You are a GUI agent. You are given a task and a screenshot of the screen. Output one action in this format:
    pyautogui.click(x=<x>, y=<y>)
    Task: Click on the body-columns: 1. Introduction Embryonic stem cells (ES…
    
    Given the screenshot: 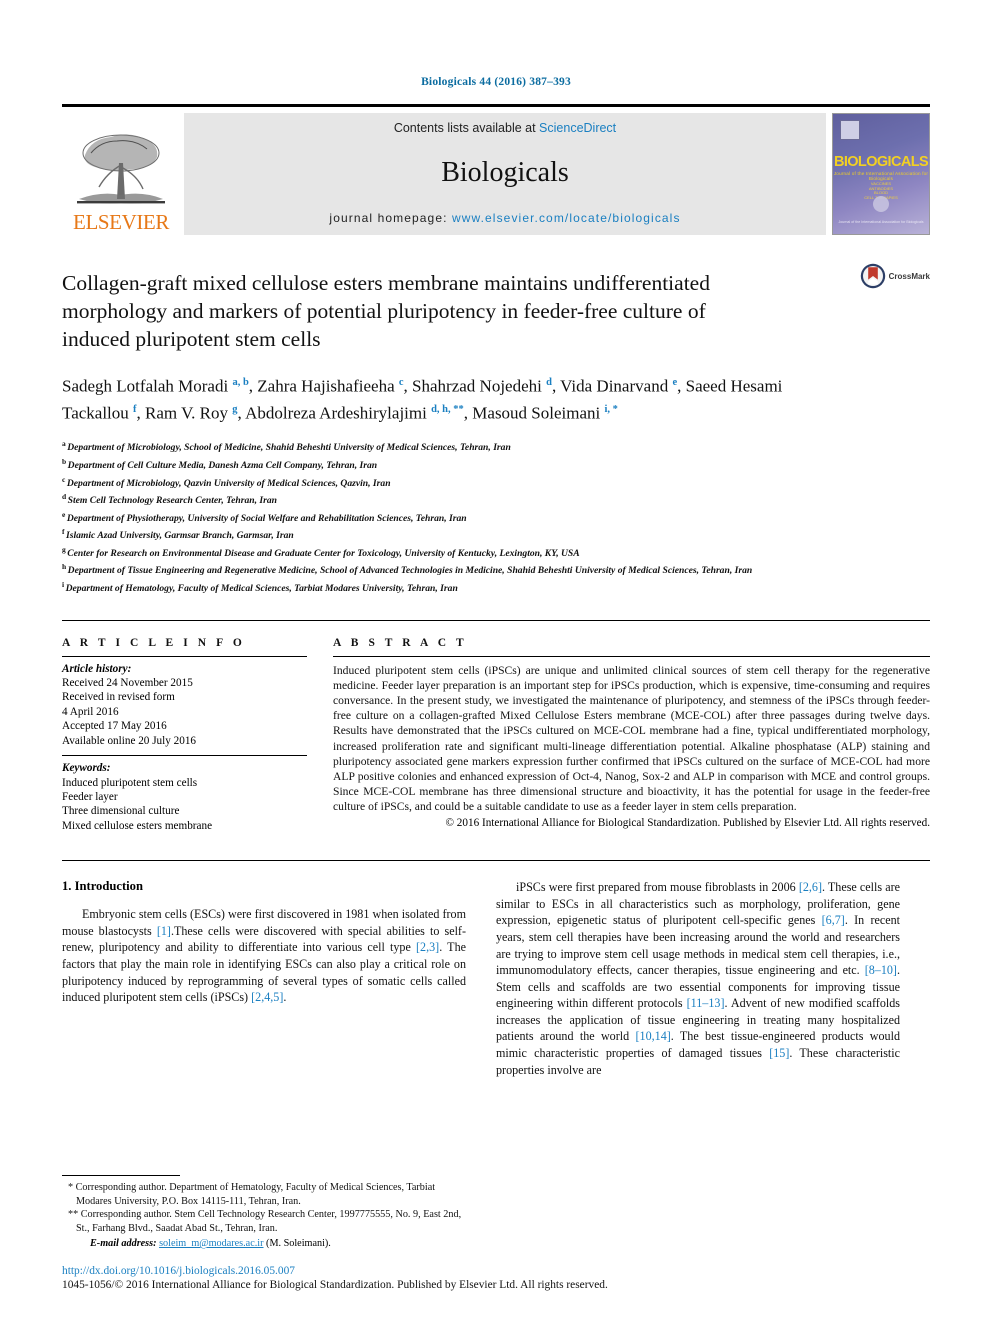 What is the action you would take?
    pyautogui.click(x=496, y=978)
    